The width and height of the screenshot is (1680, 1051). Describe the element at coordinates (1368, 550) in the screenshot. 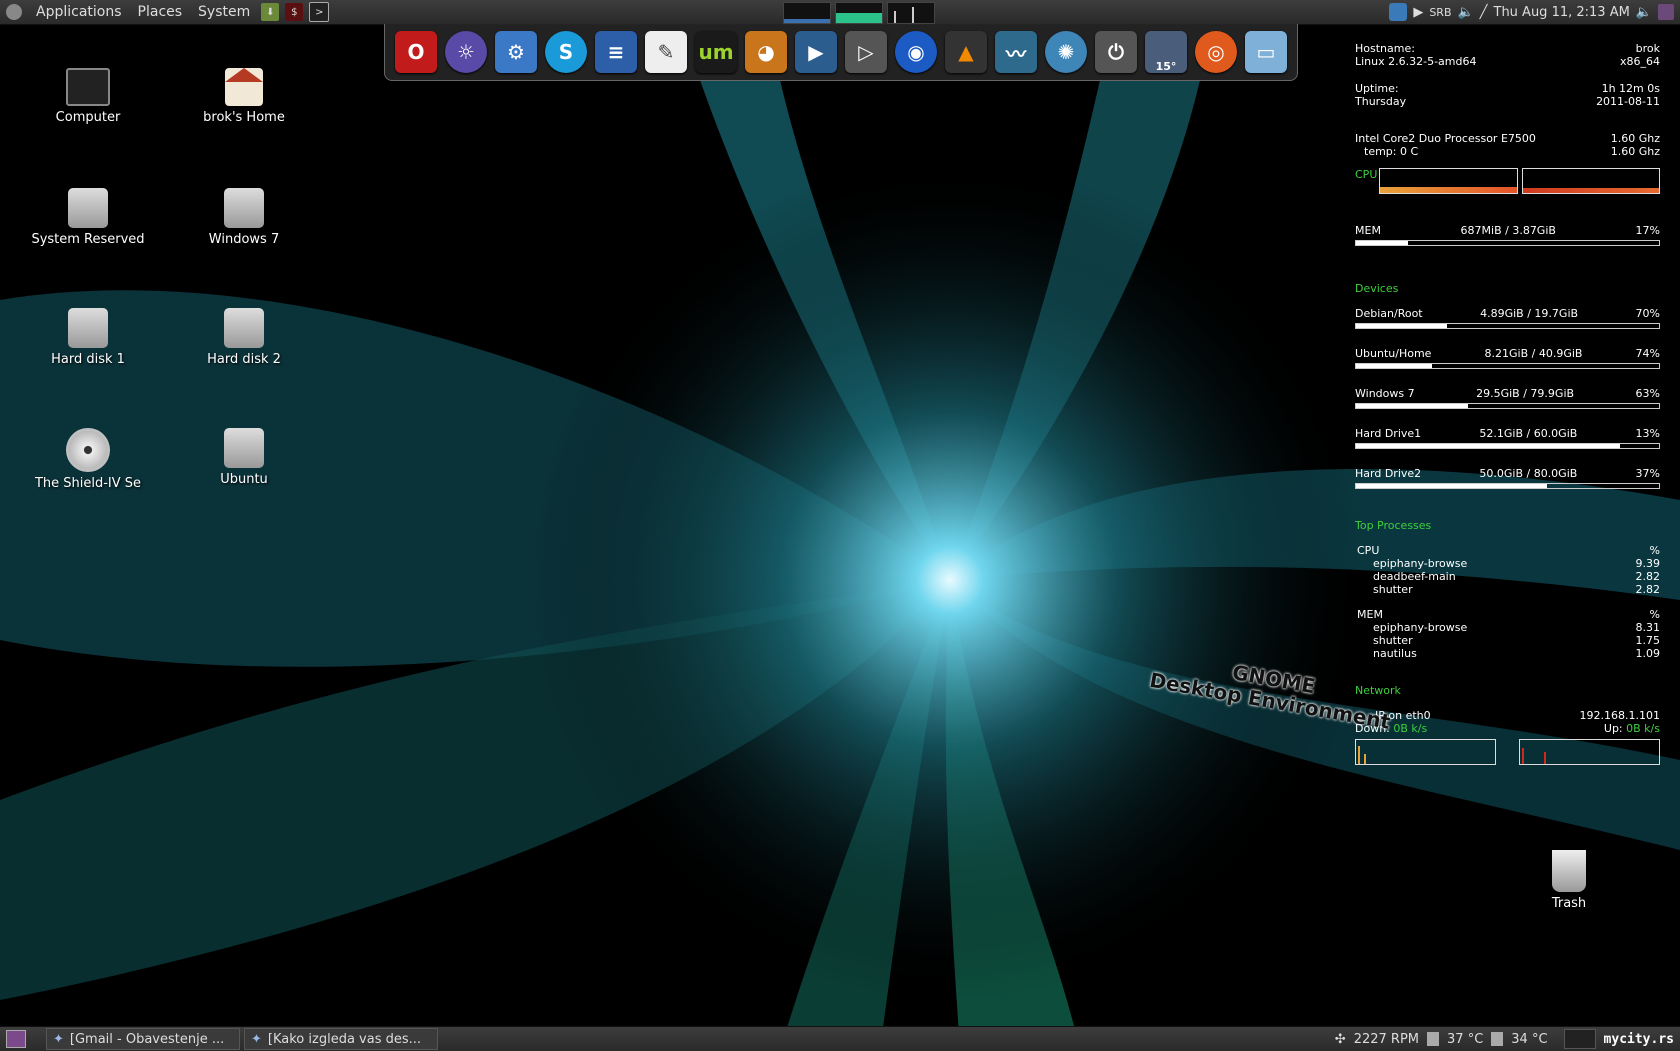

I see `cpu-process-header: CPU` at that location.